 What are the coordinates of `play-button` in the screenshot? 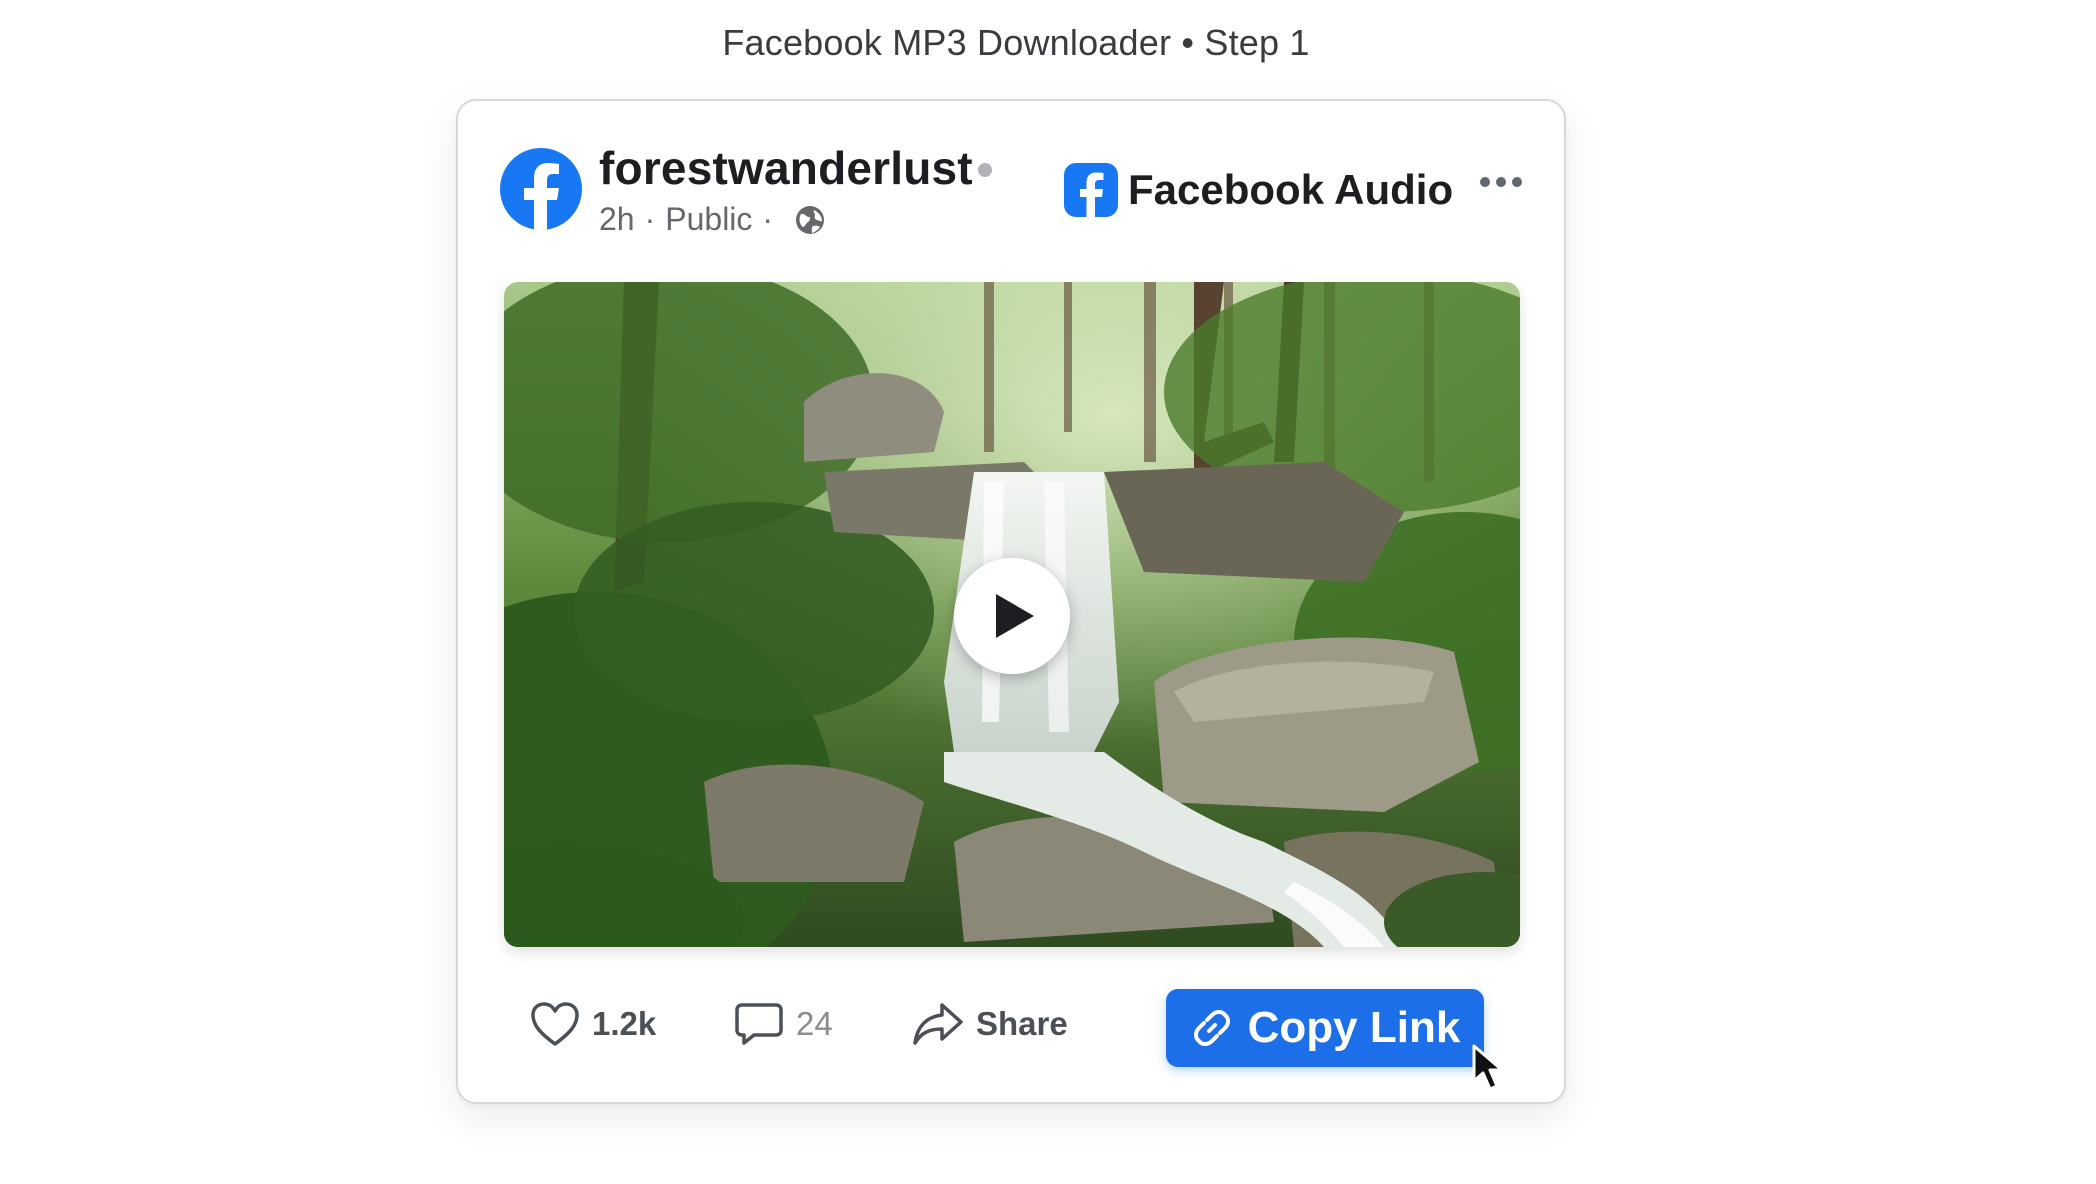 It's located at (1012, 616).